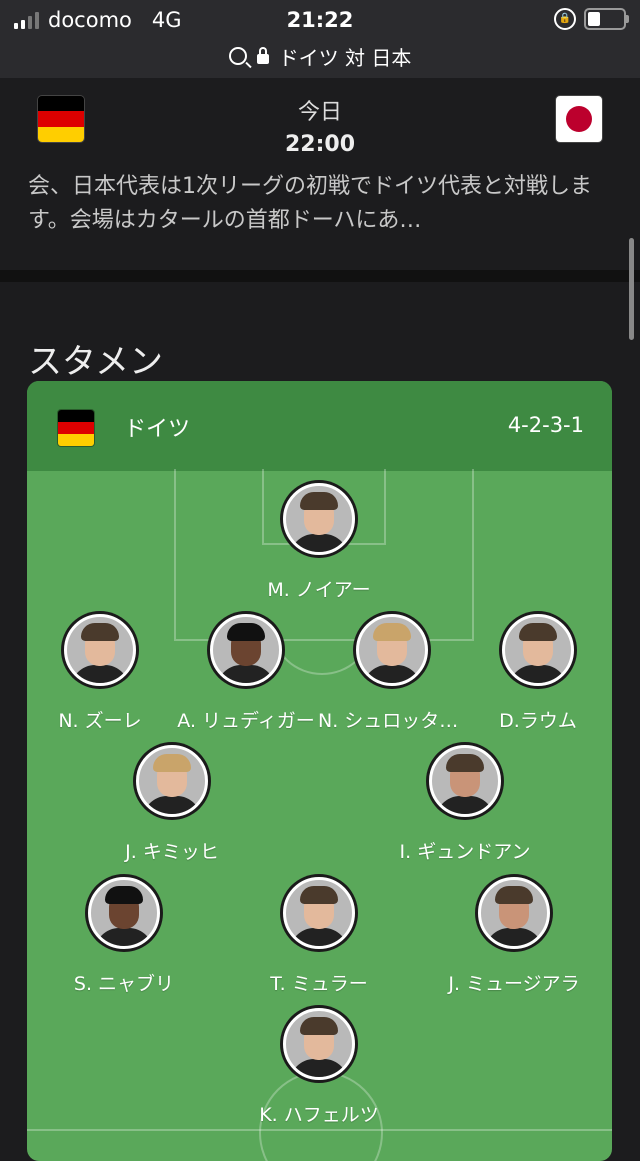  What do you see at coordinates (565, 19) in the screenshot?
I see `rotation-lock-icon: 🔒` at bounding box center [565, 19].